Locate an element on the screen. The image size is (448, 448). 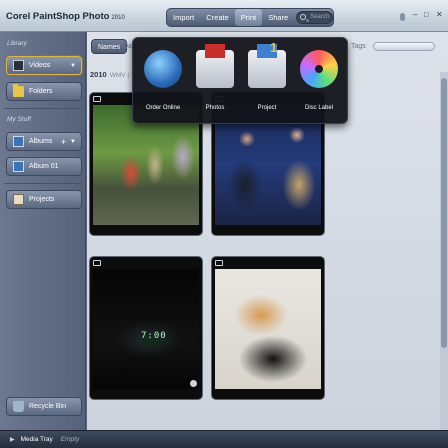
sidebar-item-label: Videos is located at coordinates (40, 65).